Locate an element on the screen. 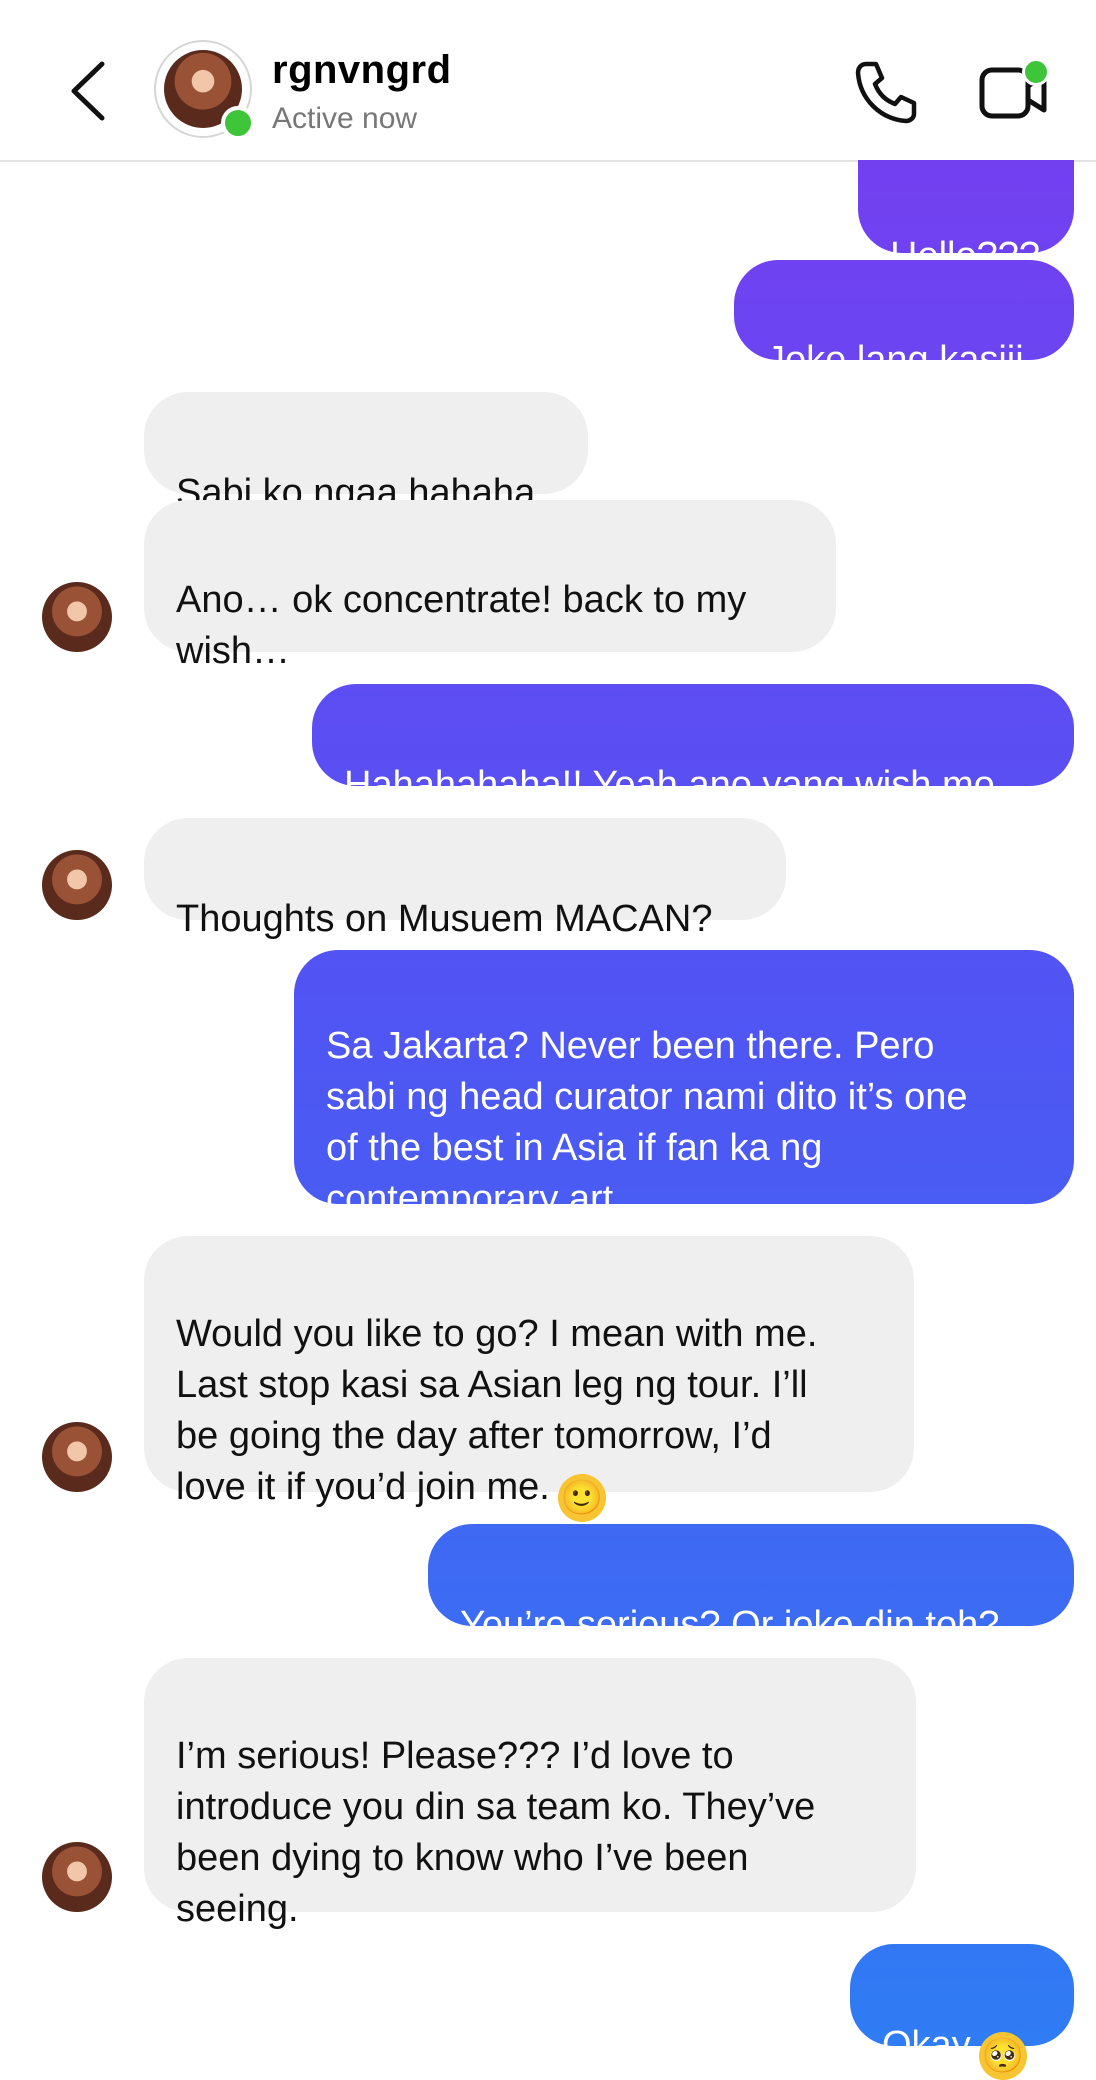 This screenshot has height=2080, width=1096. message-outgoing: Hello??? is located at coordinates (966, 218).